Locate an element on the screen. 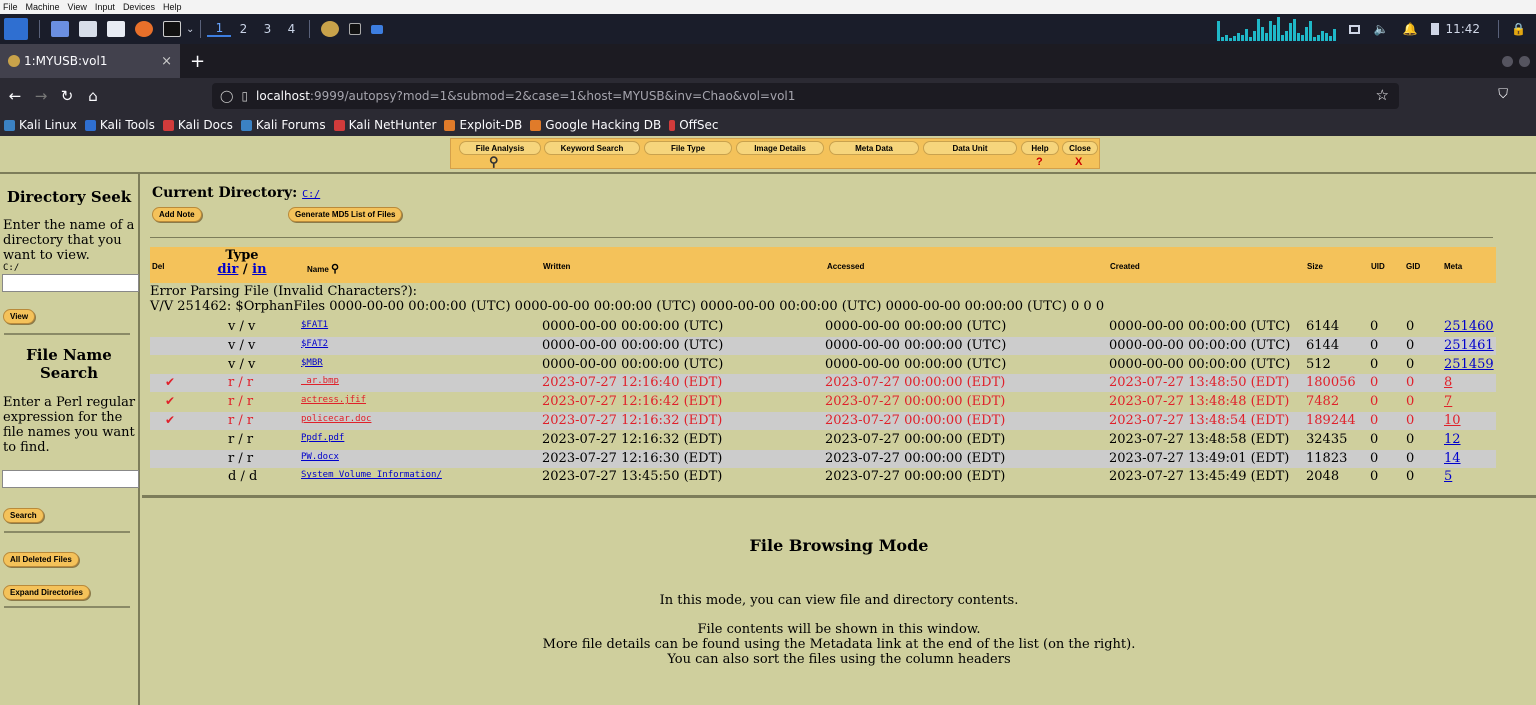 This screenshot has width=1536, height=705. chevron-down-icon: ⌄ is located at coordinates (190, 29).